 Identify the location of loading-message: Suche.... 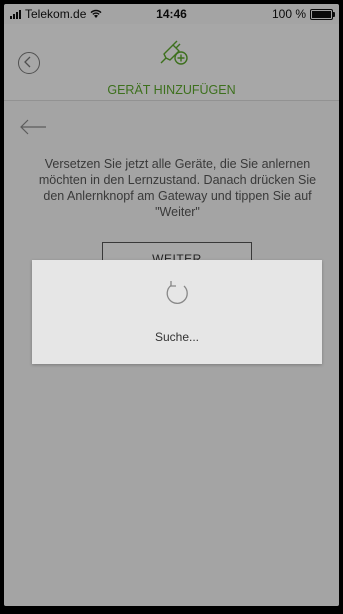
(177, 337).